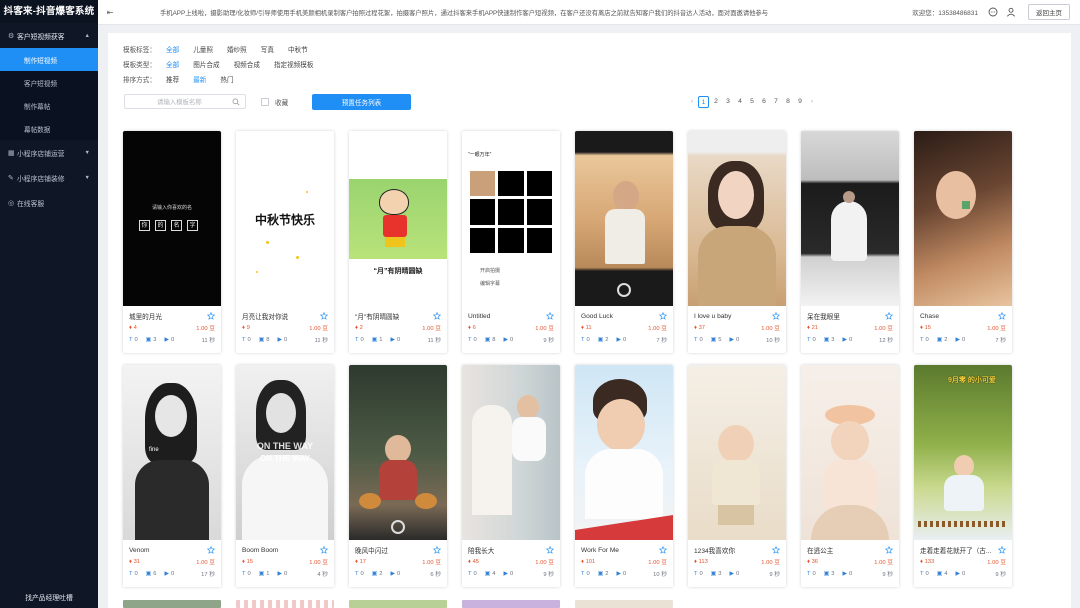 The width and height of the screenshot is (1080, 608). What do you see at coordinates (172, 452) in the screenshot?
I see `template-thumbnail: fine` at bounding box center [172, 452].